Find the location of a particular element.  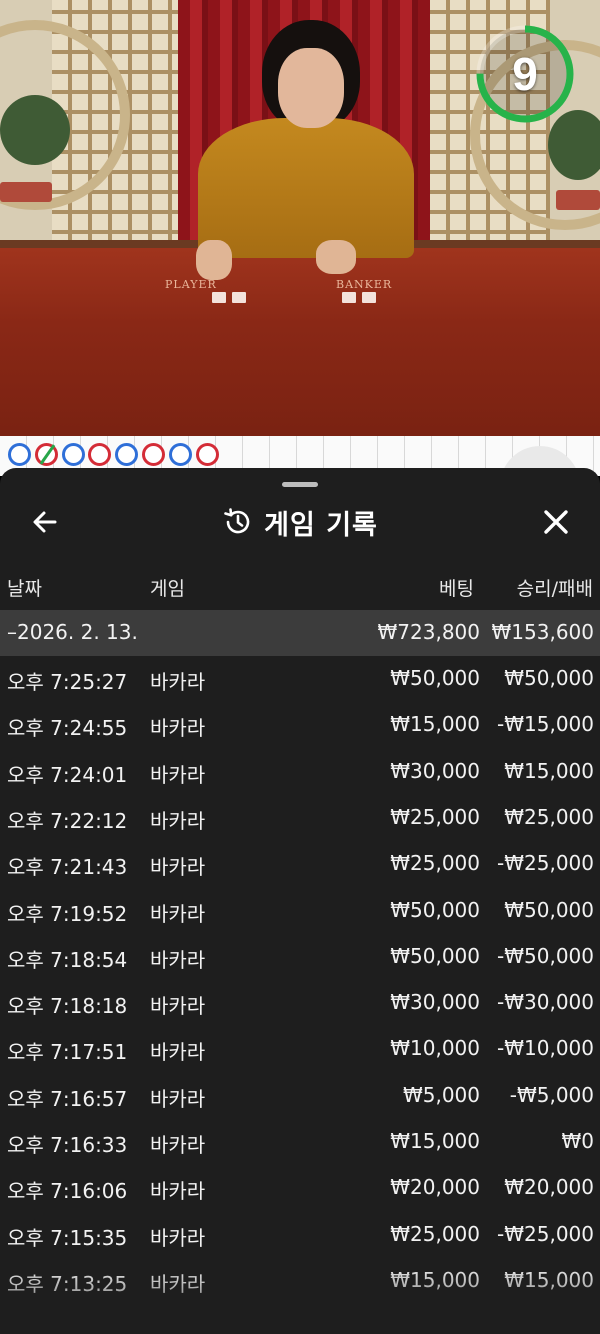

arrow-left-icon is located at coordinates (45, 522).